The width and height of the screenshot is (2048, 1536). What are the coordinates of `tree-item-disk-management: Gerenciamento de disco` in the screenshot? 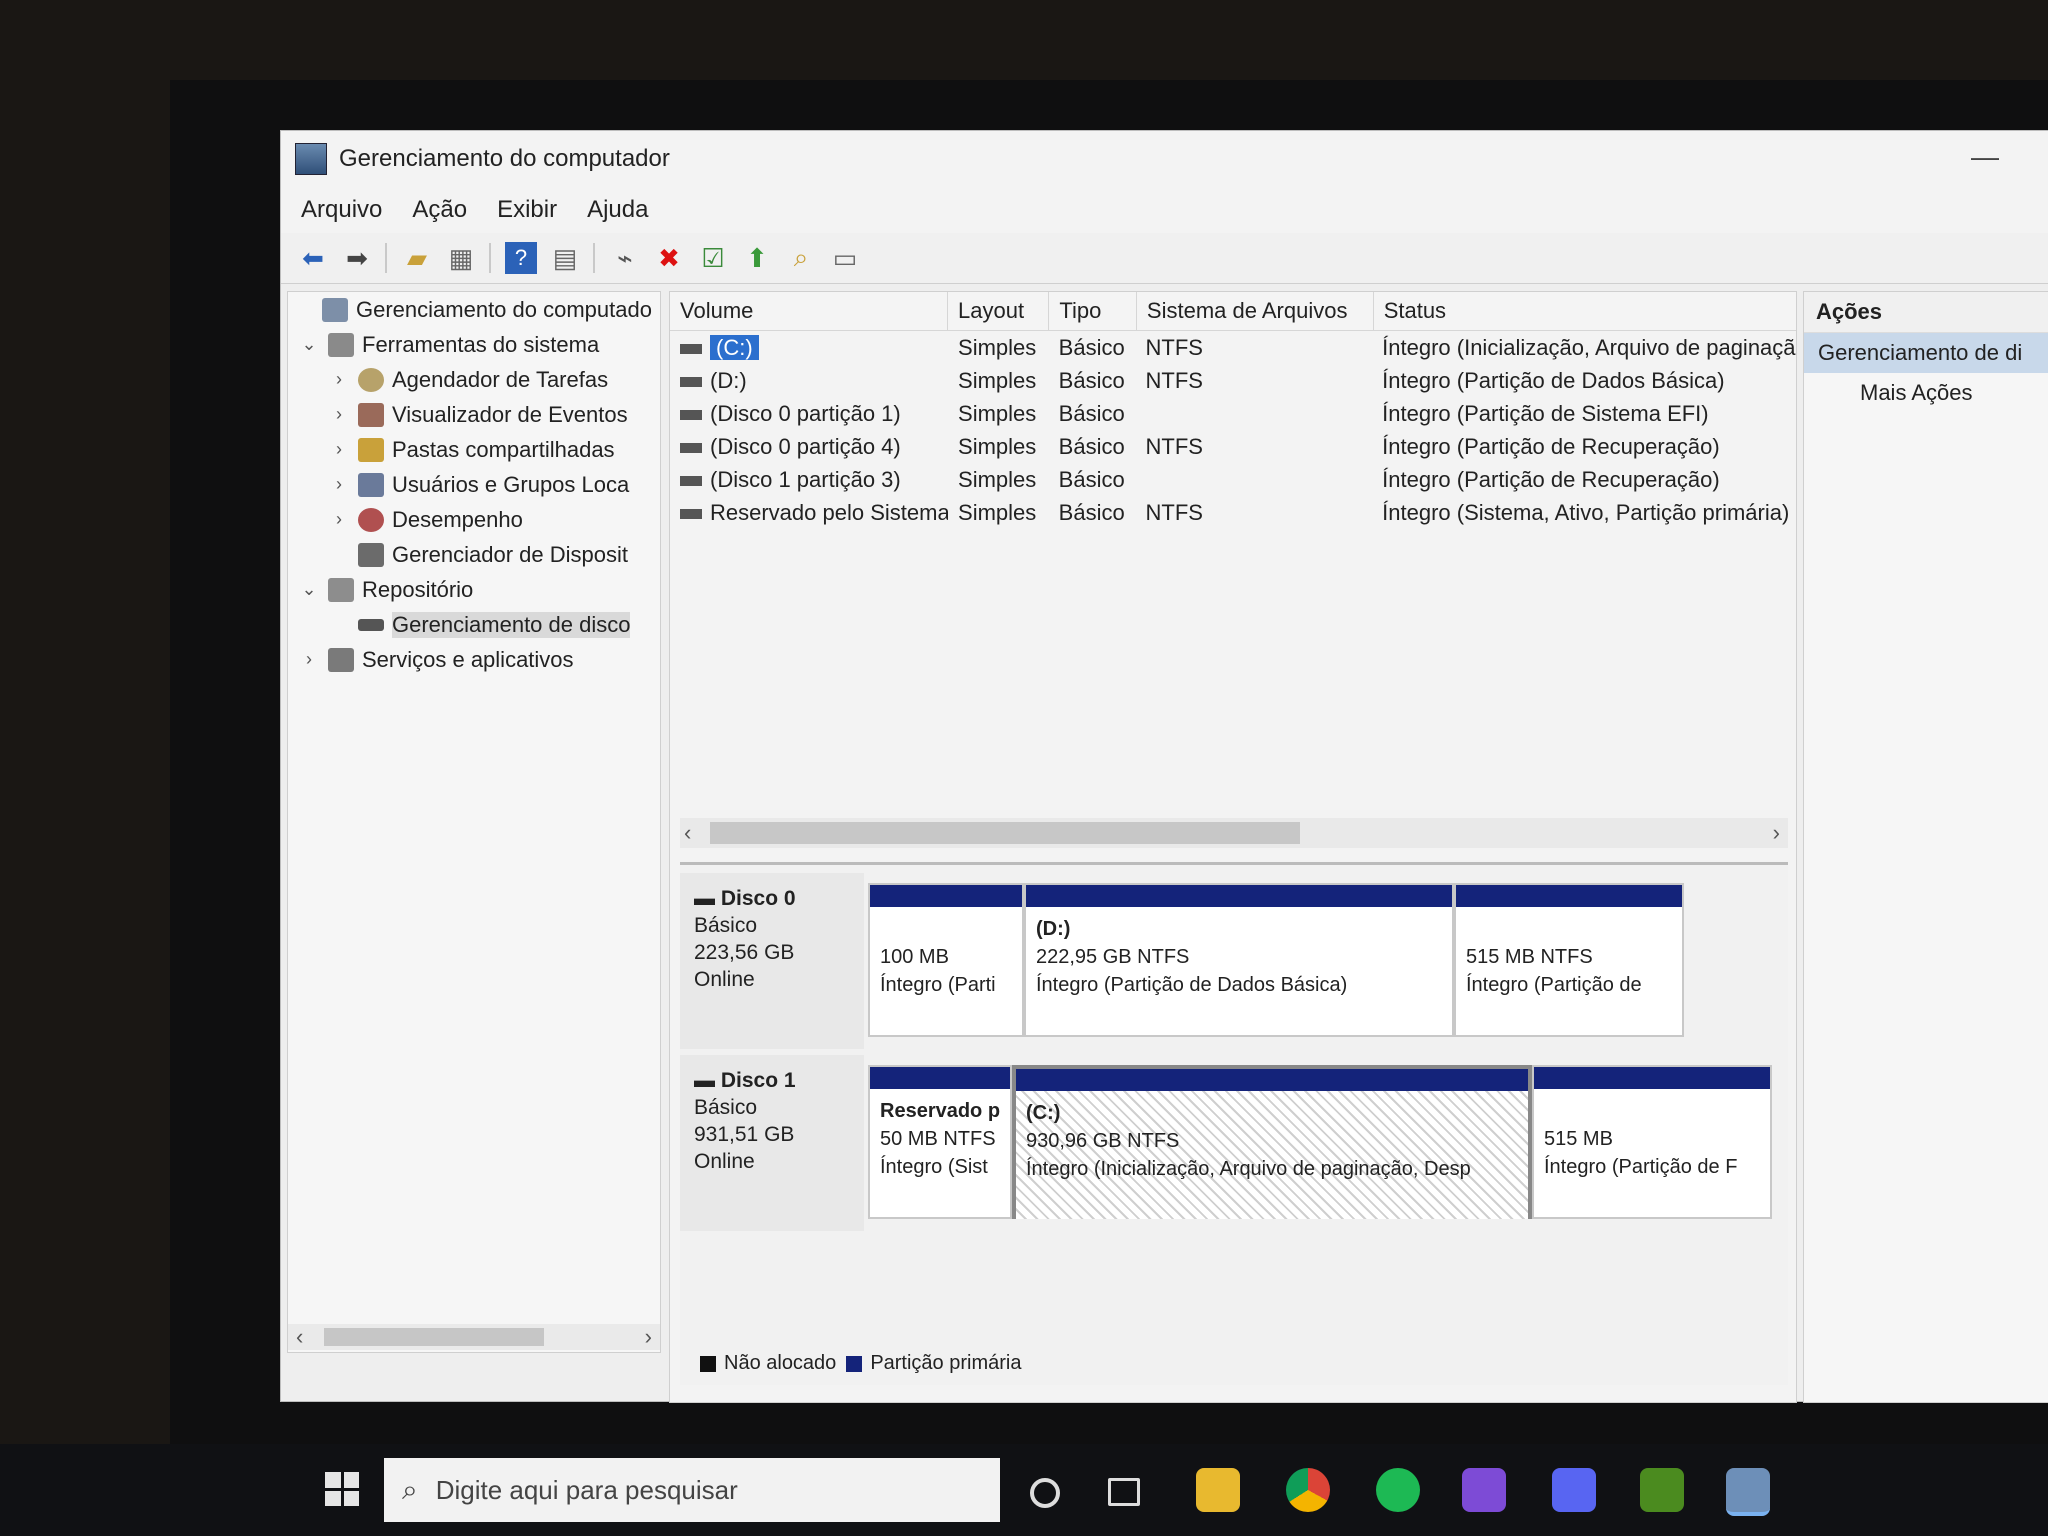 It's located at (474, 624).